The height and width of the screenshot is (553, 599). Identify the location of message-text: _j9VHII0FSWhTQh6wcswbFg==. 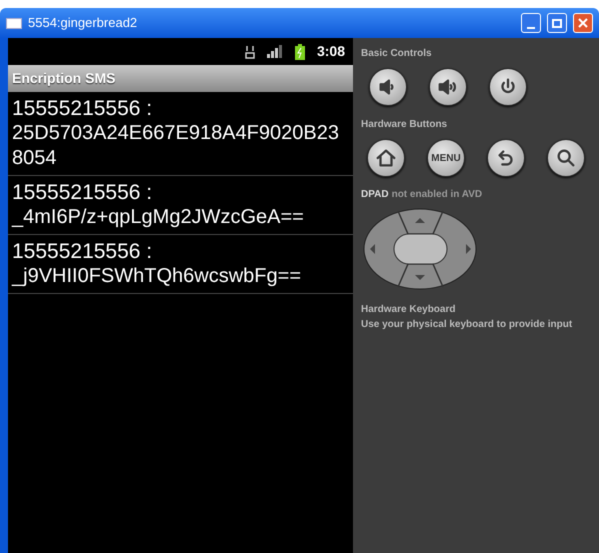
(157, 276).